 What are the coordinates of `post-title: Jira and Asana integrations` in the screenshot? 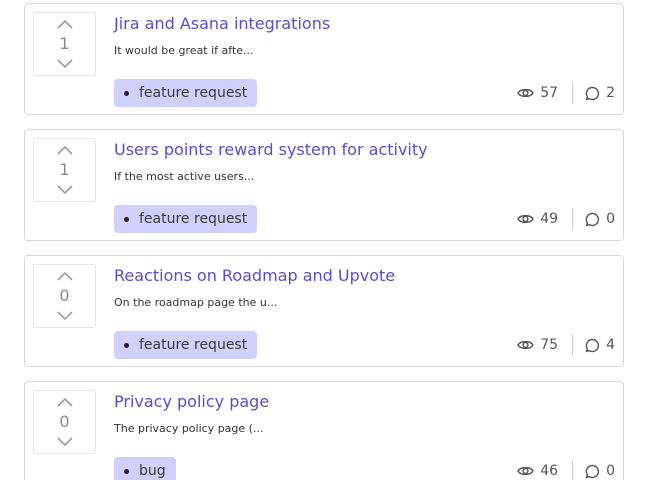 It's located at (222, 24).